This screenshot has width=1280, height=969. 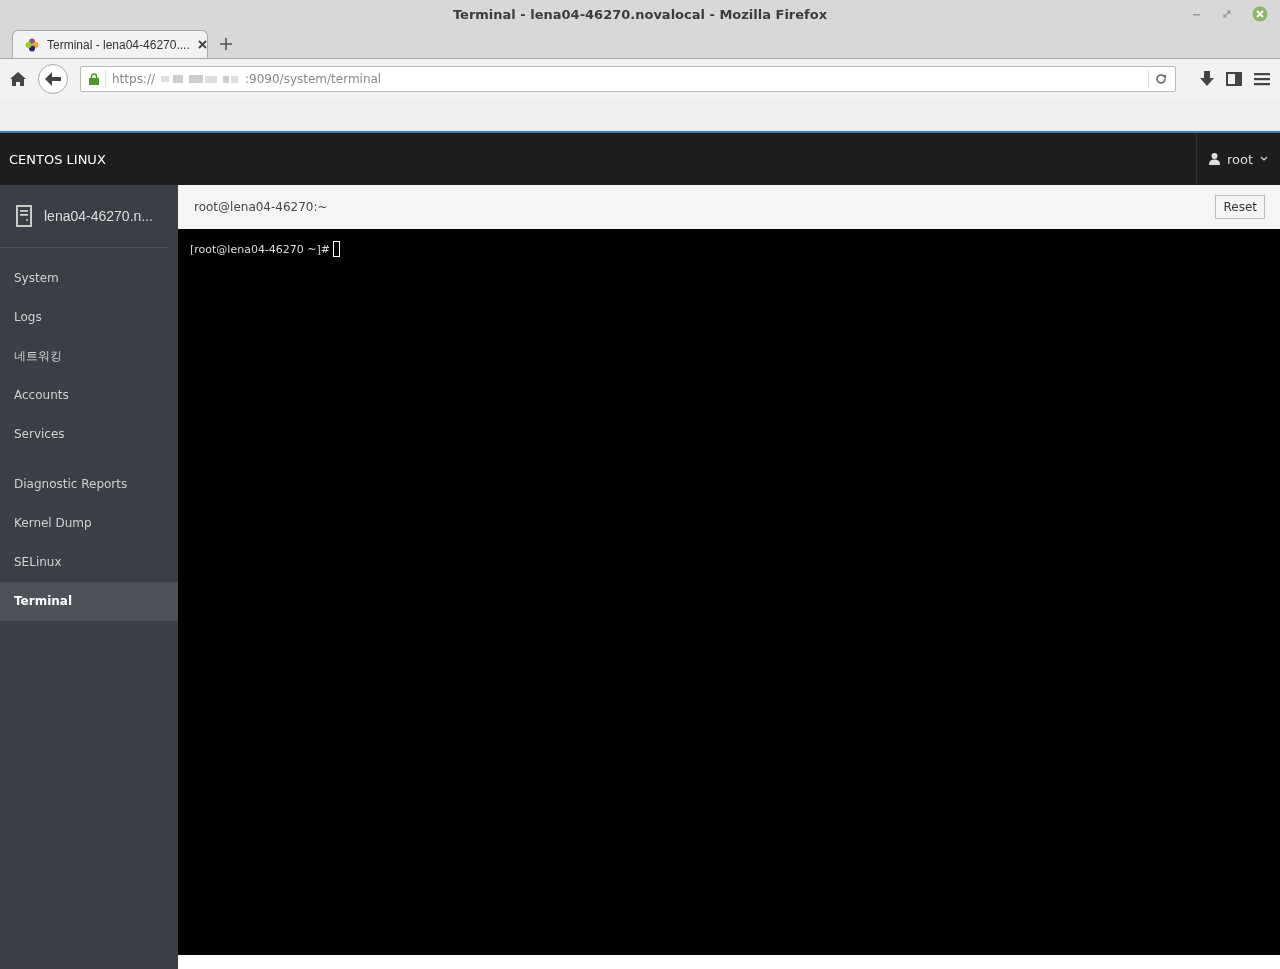 I want to click on brand-name: CENTOS LINUX, so click(x=57, y=159).